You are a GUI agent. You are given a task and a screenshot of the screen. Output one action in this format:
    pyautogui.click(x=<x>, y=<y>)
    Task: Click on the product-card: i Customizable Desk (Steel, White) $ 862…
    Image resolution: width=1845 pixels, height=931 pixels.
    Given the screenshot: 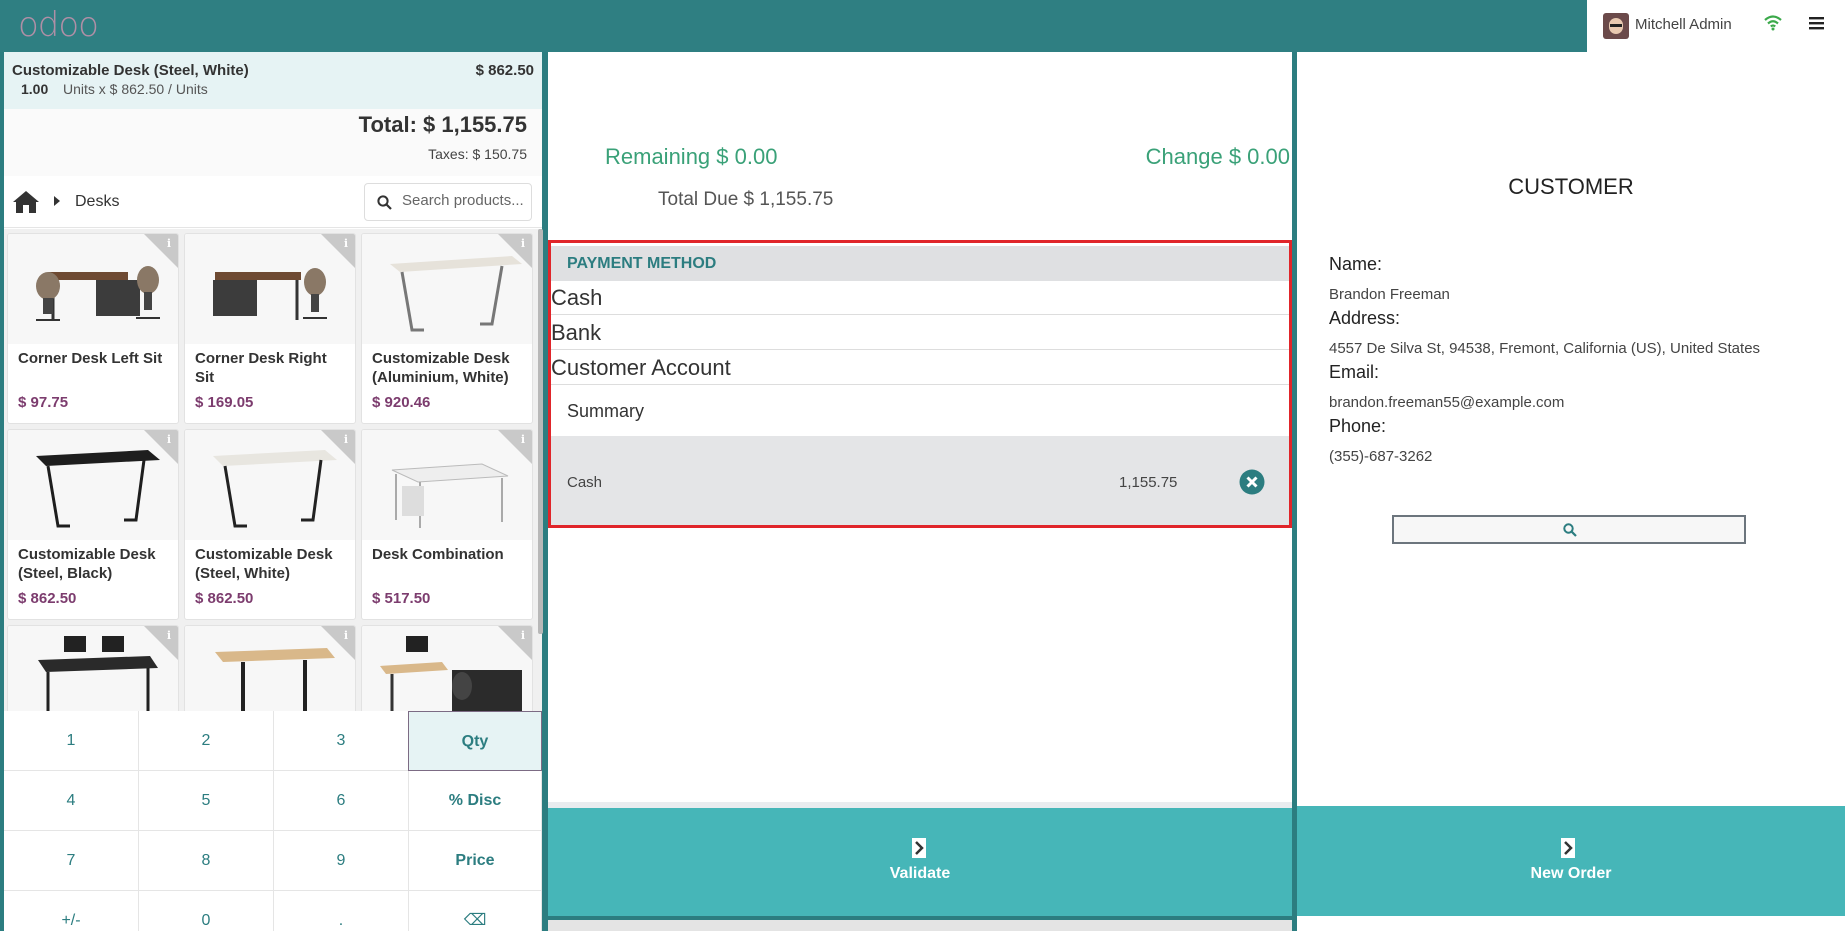 What is the action you would take?
    pyautogui.click(x=270, y=524)
    